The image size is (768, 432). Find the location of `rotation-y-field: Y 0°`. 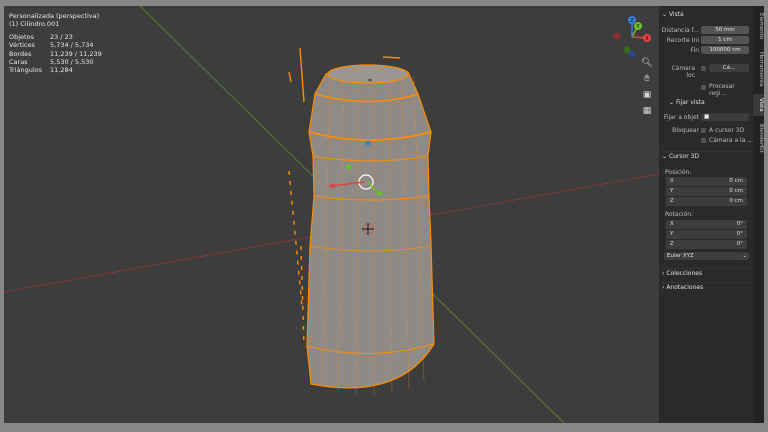

rotation-y-field: Y 0° is located at coordinates (706, 234).